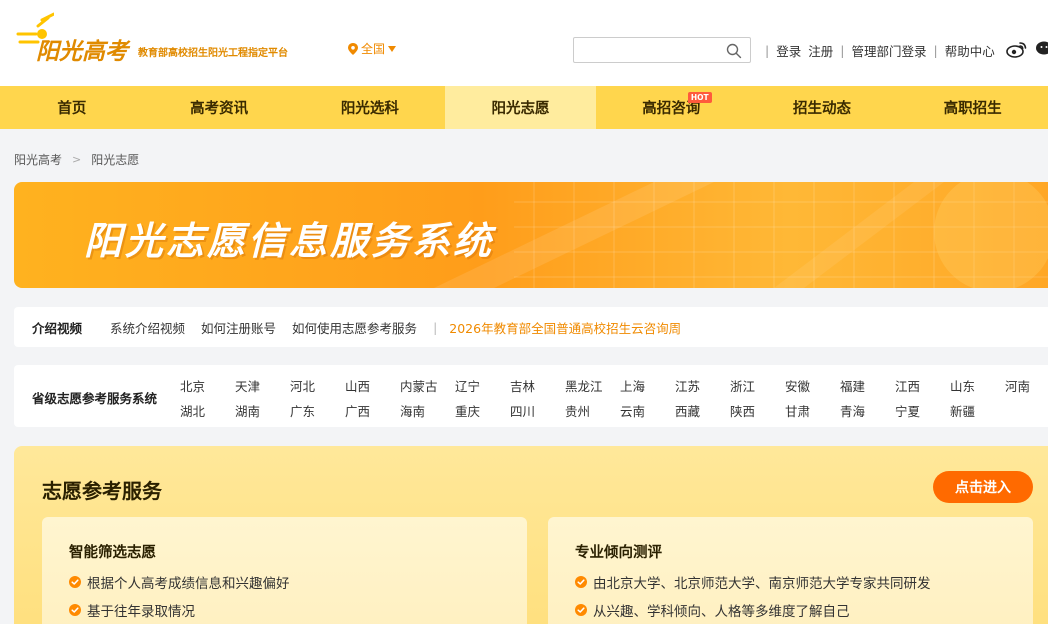  I want to click on province-link: 陕西, so click(757, 410).